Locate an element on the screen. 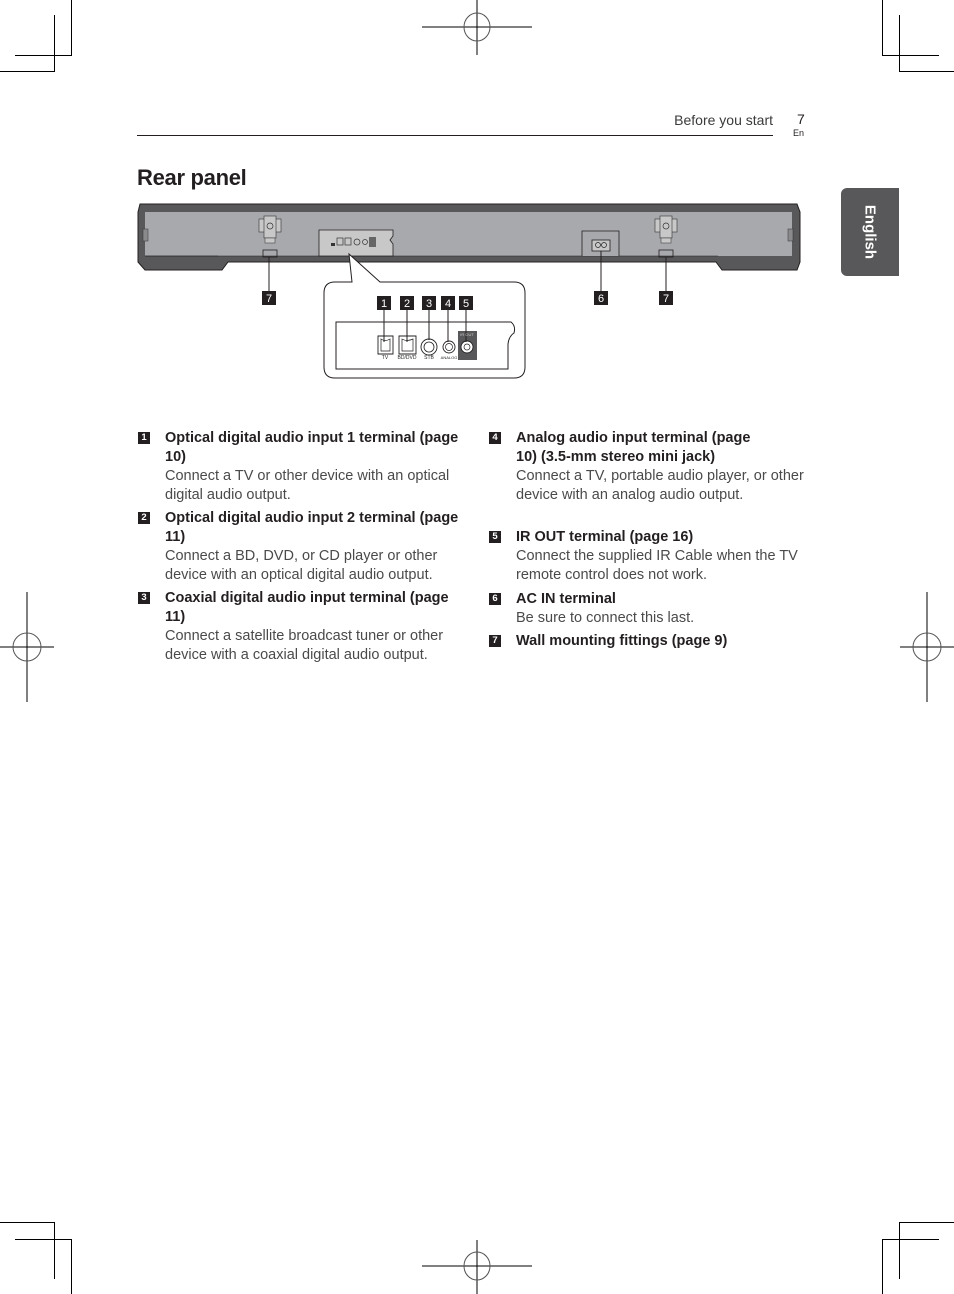  item-heading: AC IN terminal is located at coordinates (566, 599).